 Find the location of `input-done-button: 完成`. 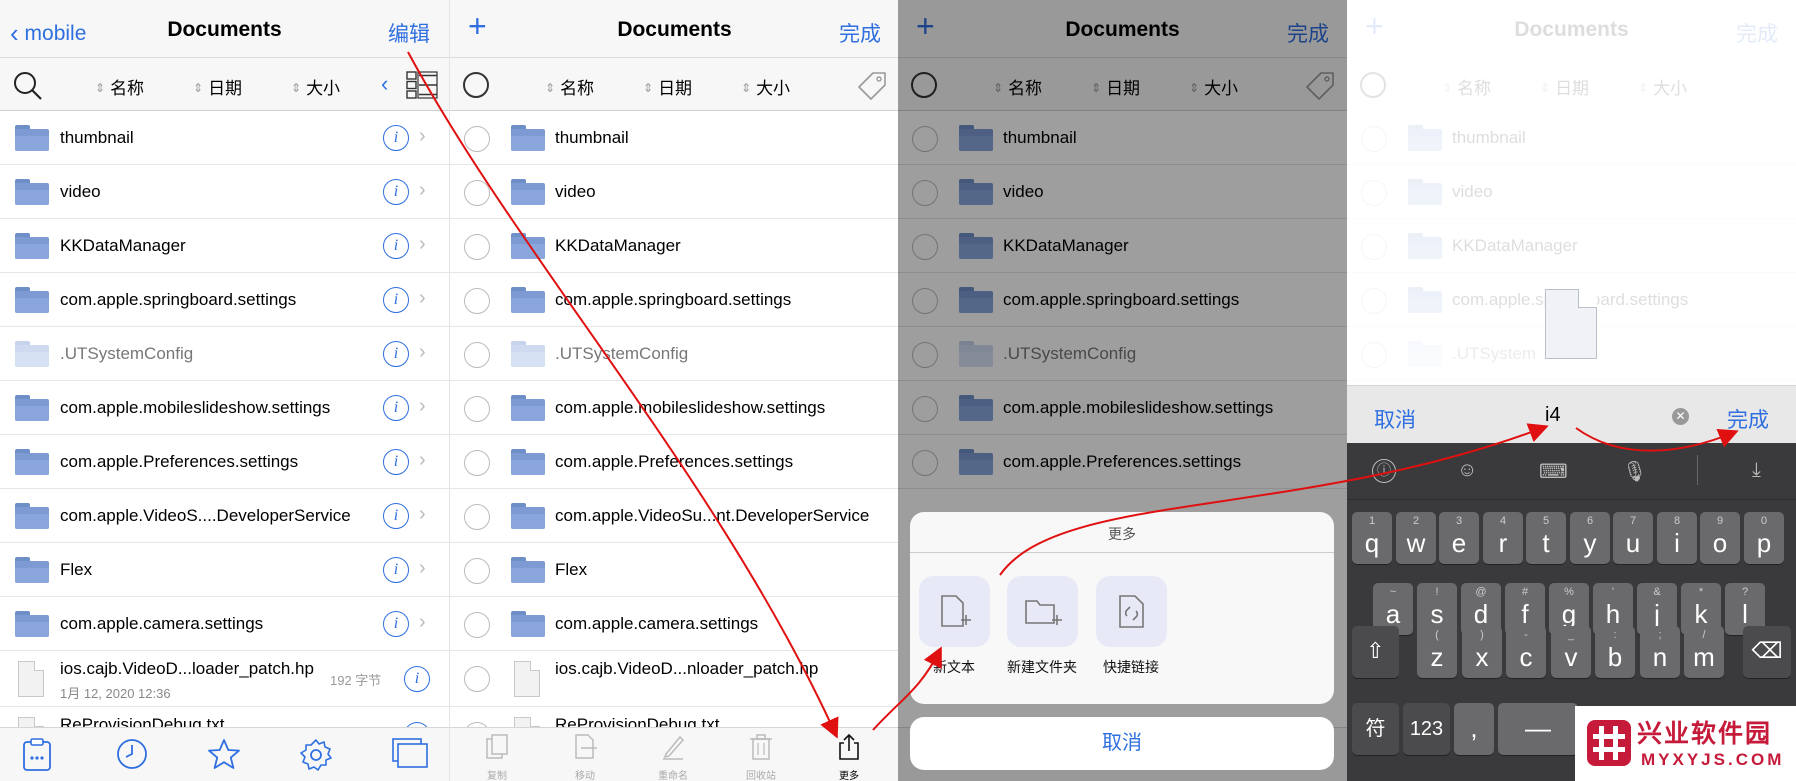

input-done-button: 完成 is located at coordinates (1748, 419).